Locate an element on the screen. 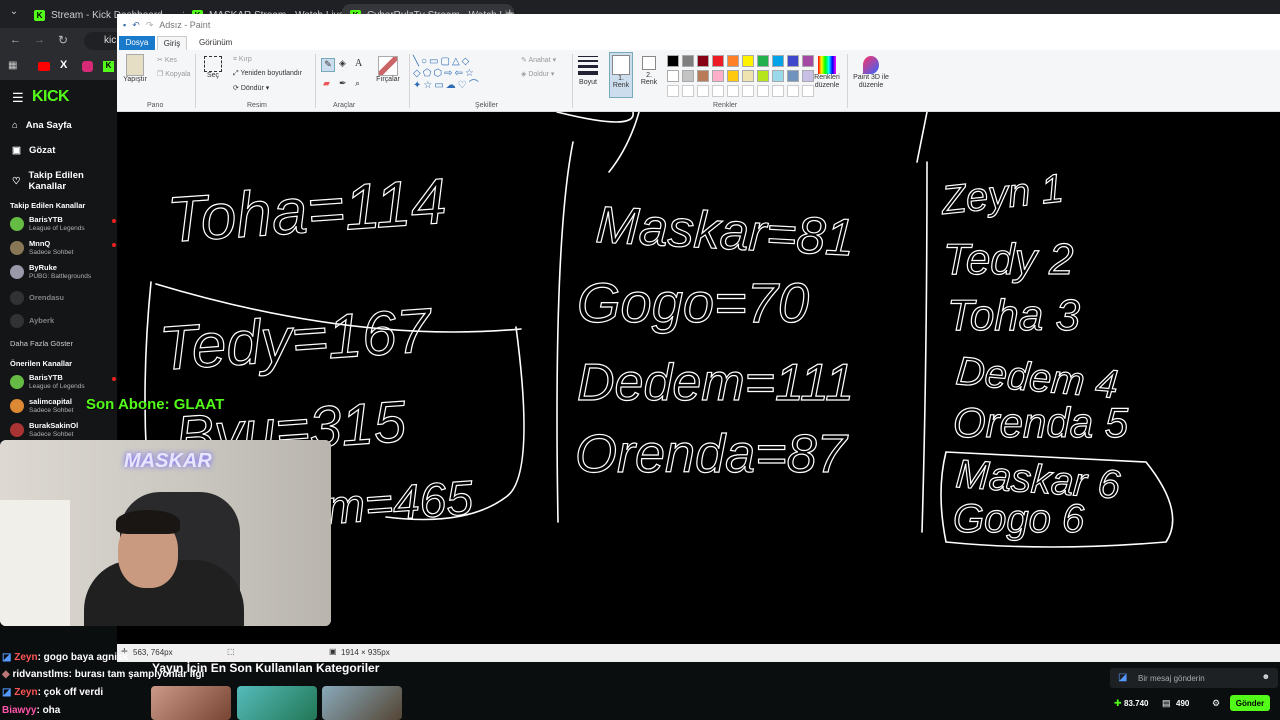  instagram-icon is located at coordinates (87, 66).